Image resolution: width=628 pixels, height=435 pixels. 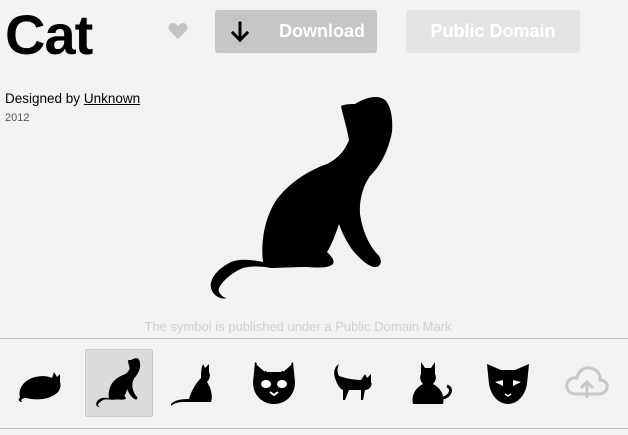 I want to click on public-domain-label: Public Domain, so click(x=493, y=31).